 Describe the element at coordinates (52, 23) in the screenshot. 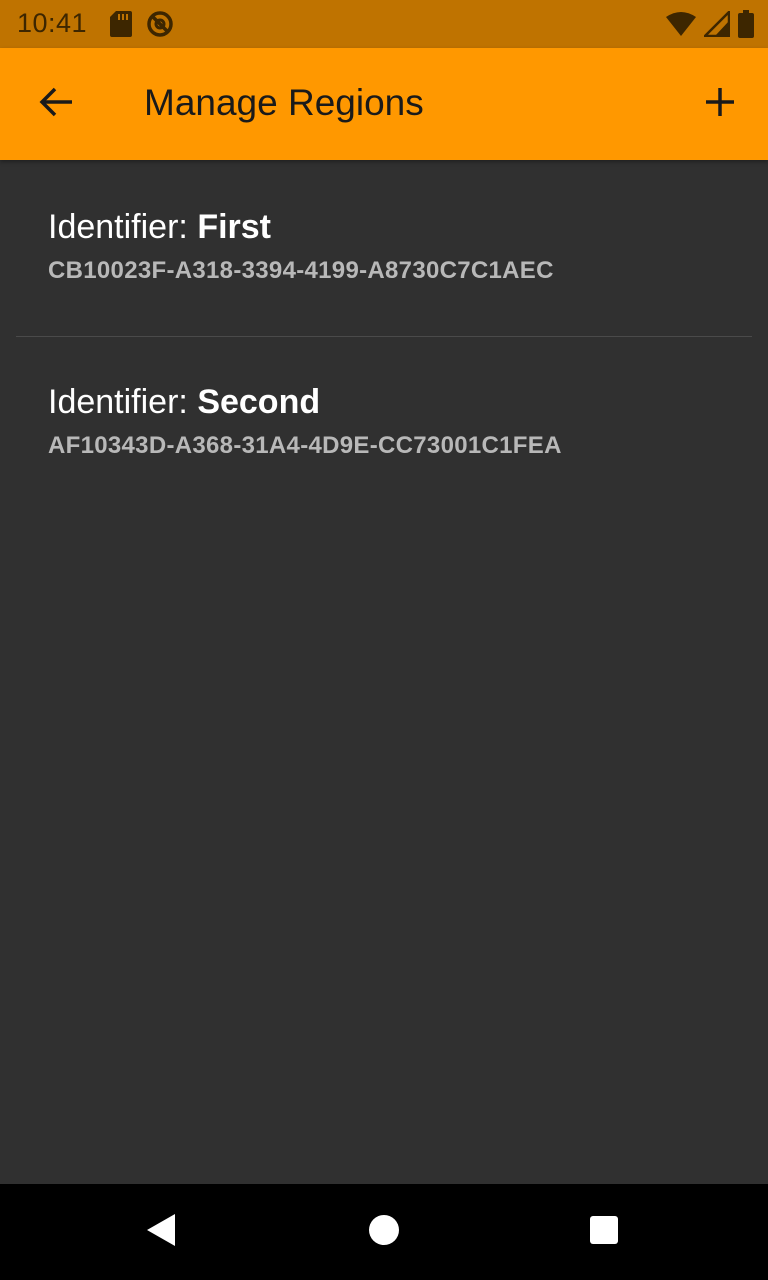

I see `status-time: 10:41` at that location.